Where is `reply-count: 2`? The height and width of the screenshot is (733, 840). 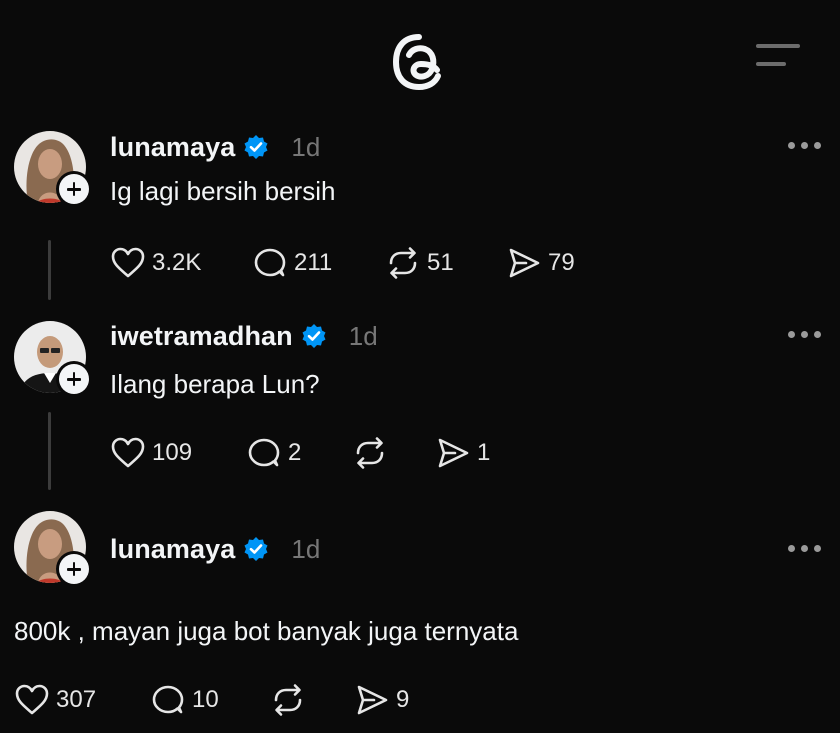 reply-count: 2 is located at coordinates (295, 452).